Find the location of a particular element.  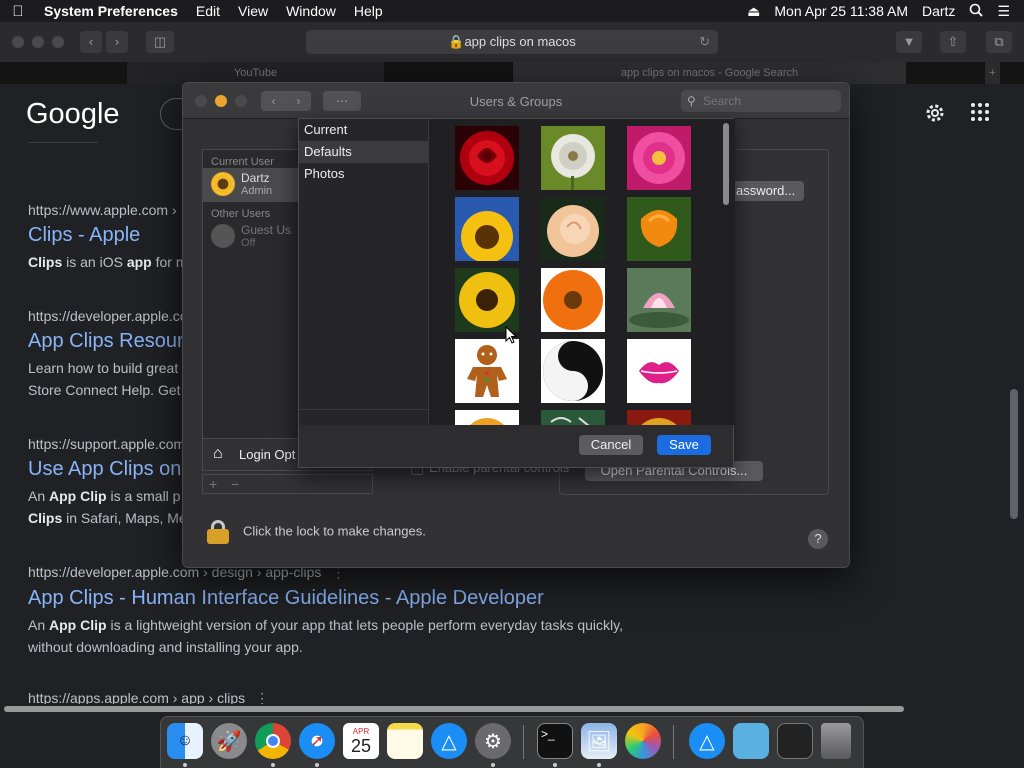

downloads-icon: ▼ is located at coordinates (909, 42).